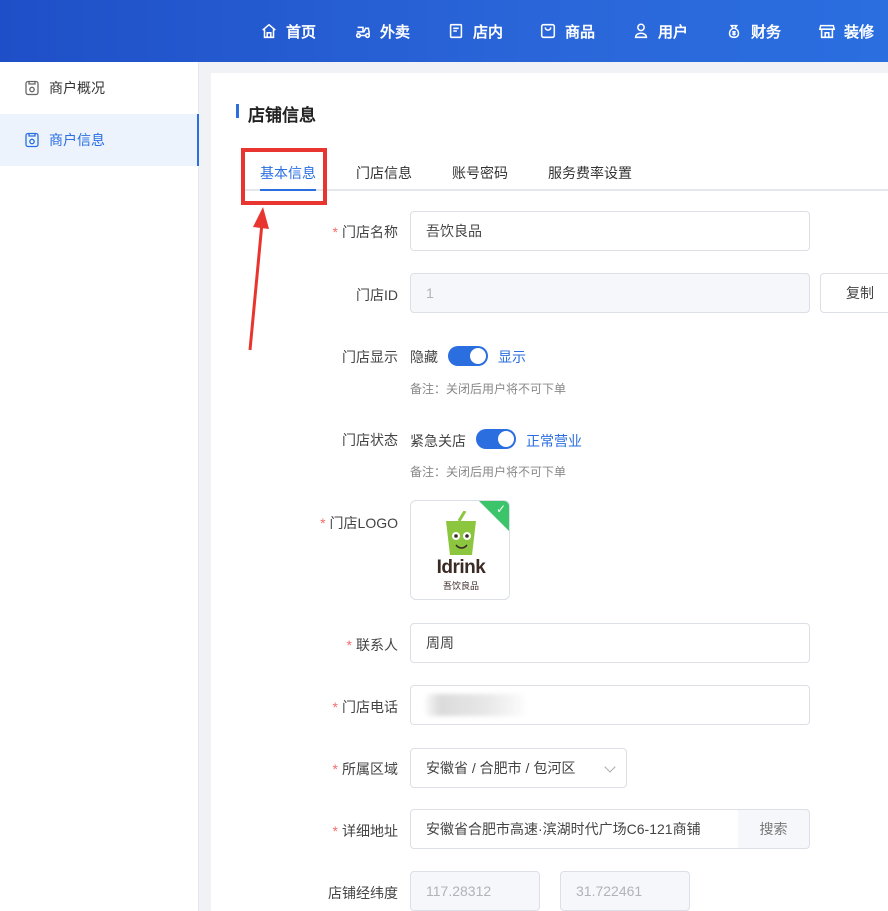  What do you see at coordinates (359, 523) in the screenshot?
I see `store-logo-label: * 门店LOGO` at bounding box center [359, 523].